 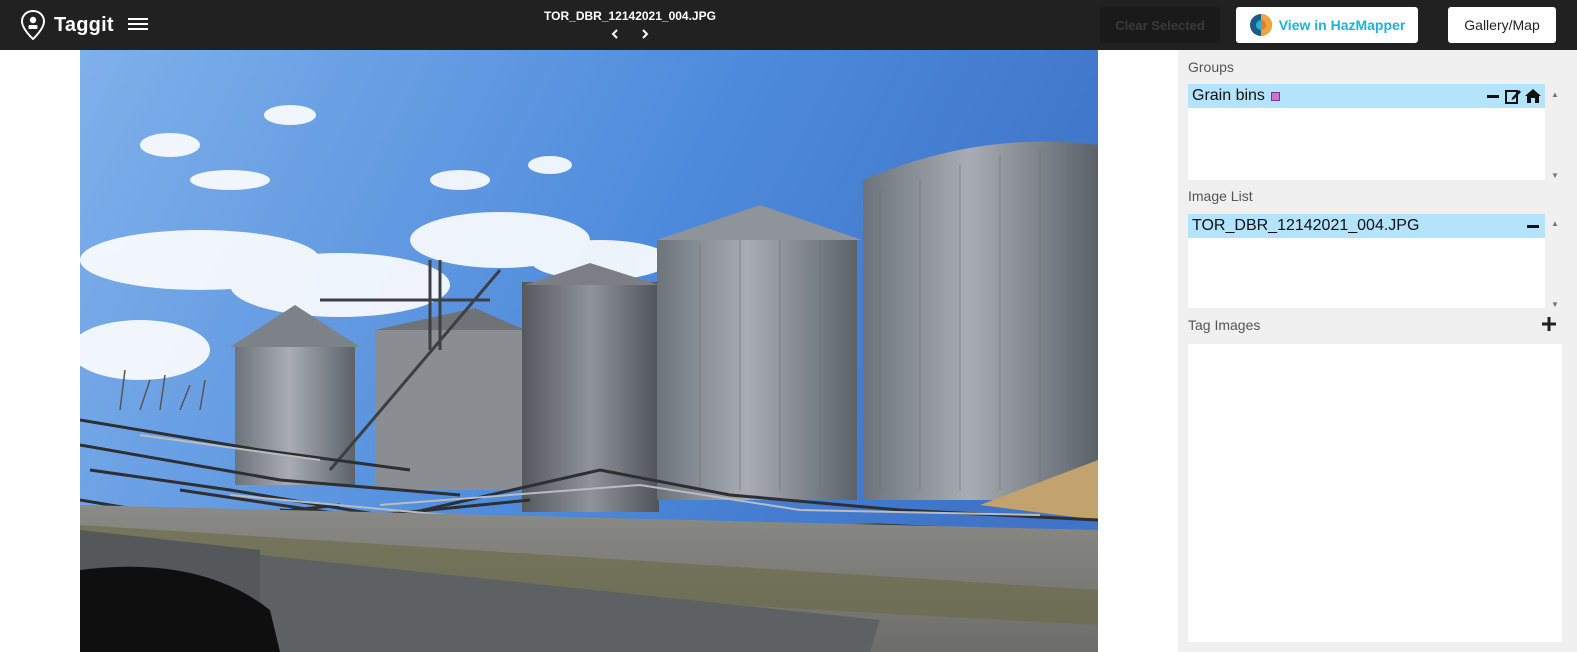 I want to click on image-list-scroll-up: ▲, so click(x=1556, y=223).